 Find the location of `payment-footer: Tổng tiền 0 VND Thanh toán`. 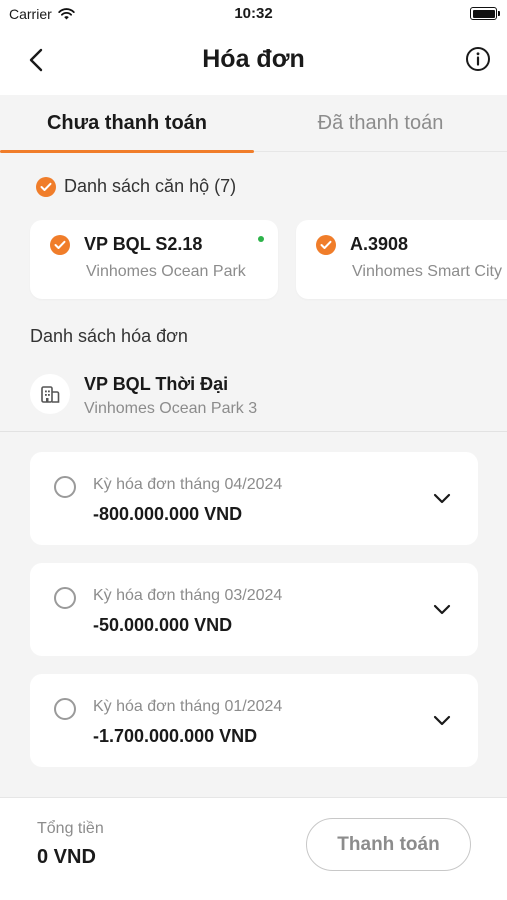

payment-footer: Tổng tiền 0 VND Thanh toán is located at coordinates (253, 848).